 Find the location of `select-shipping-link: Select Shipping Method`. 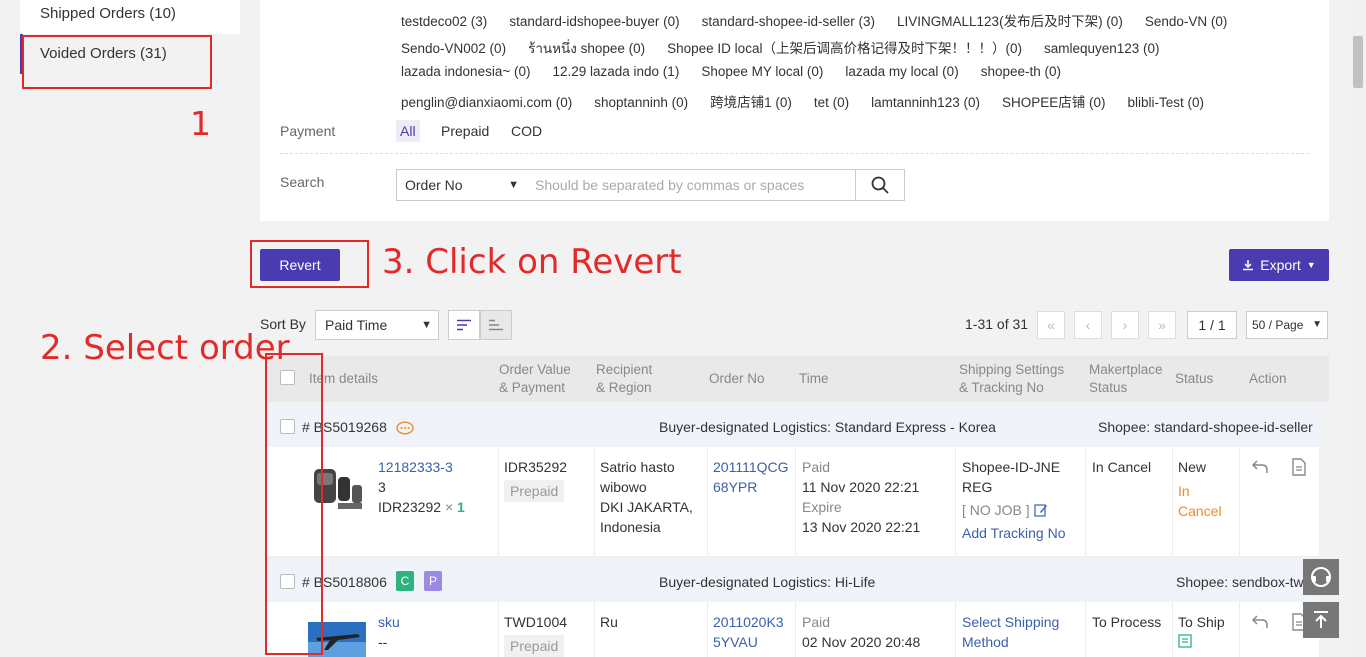

select-shipping-link: Select Shipping Method is located at coordinates (1010, 632).